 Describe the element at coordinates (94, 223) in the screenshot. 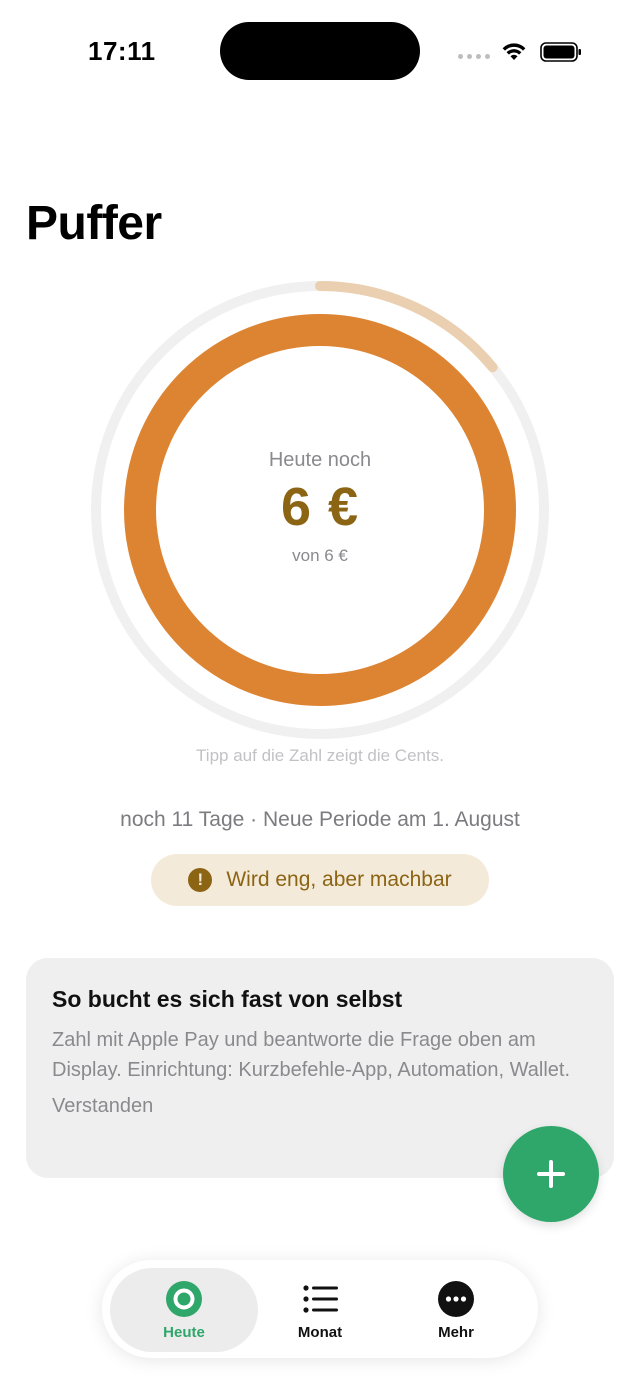

I see `page-title: Puffer` at that location.